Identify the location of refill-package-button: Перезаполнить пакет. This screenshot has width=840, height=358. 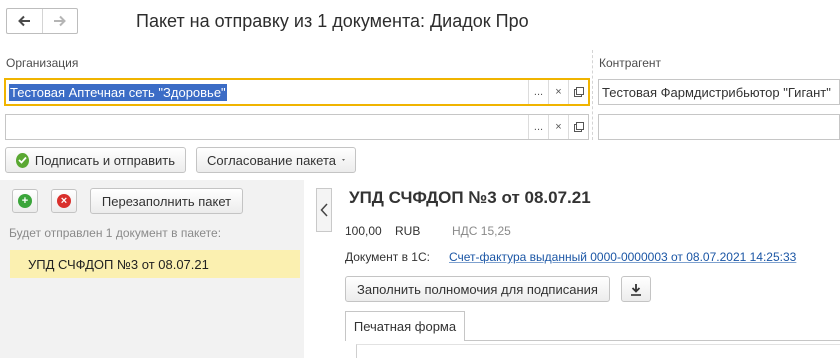
(166, 201).